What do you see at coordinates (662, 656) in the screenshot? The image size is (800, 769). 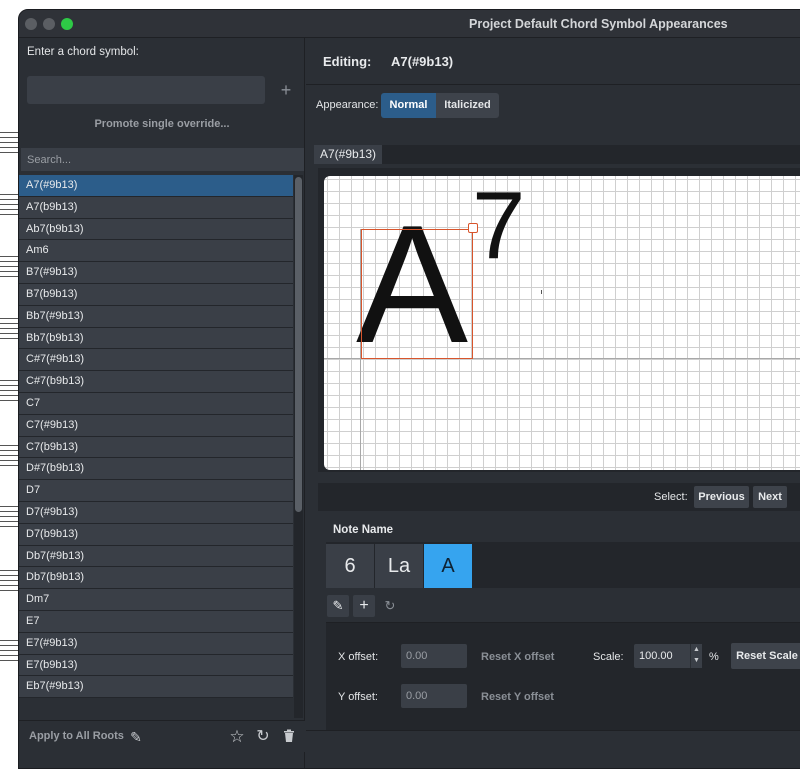 I see `scale-field: 100.00` at bounding box center [662, 656].